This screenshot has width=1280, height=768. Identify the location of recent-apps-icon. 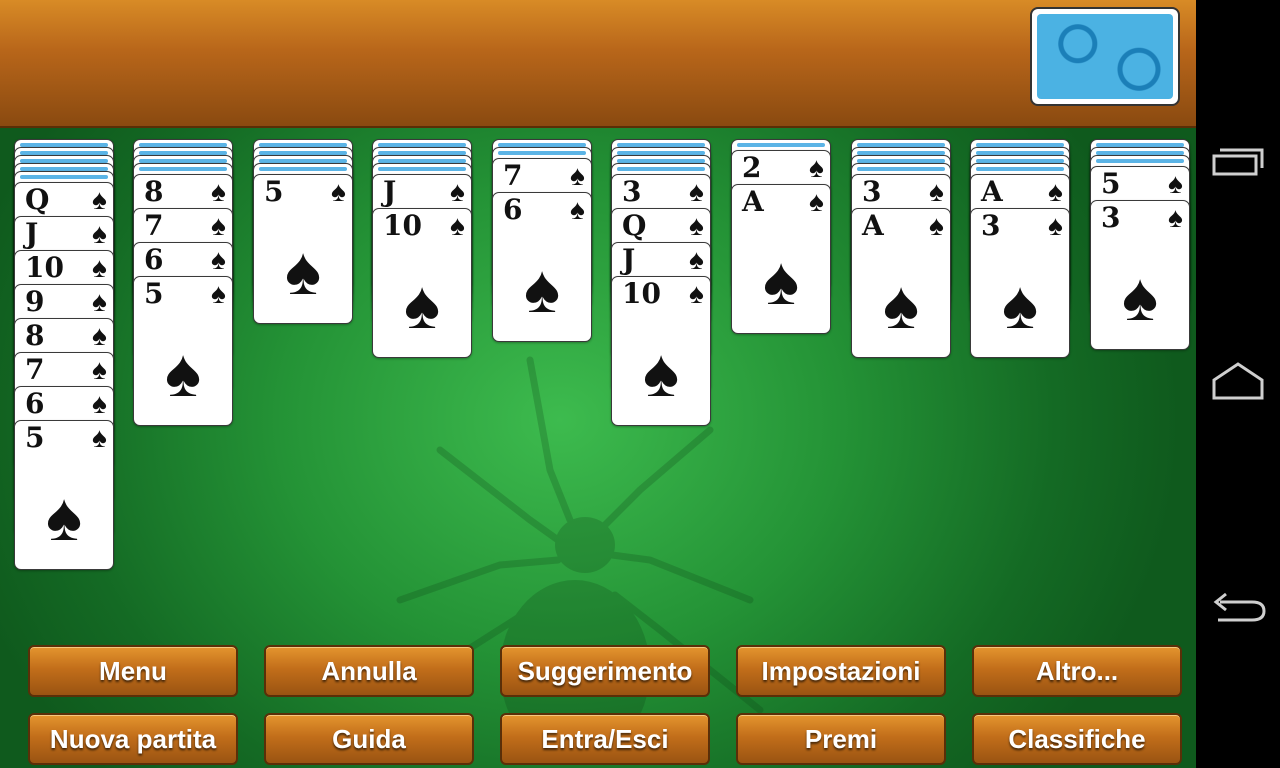
(1238, 163).